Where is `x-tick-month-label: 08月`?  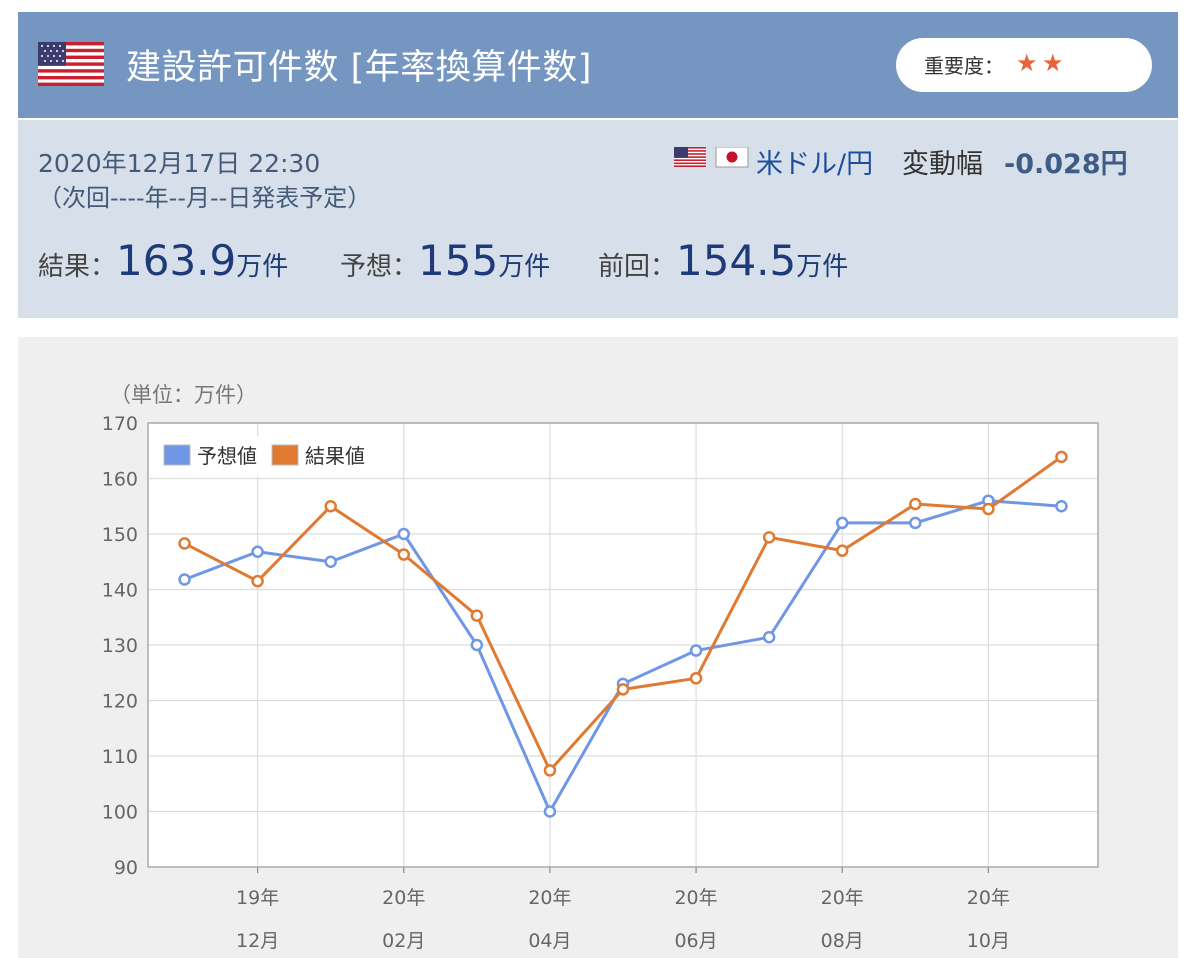 x-tick-month-label: 08月 is located at coordinates (842, 941).